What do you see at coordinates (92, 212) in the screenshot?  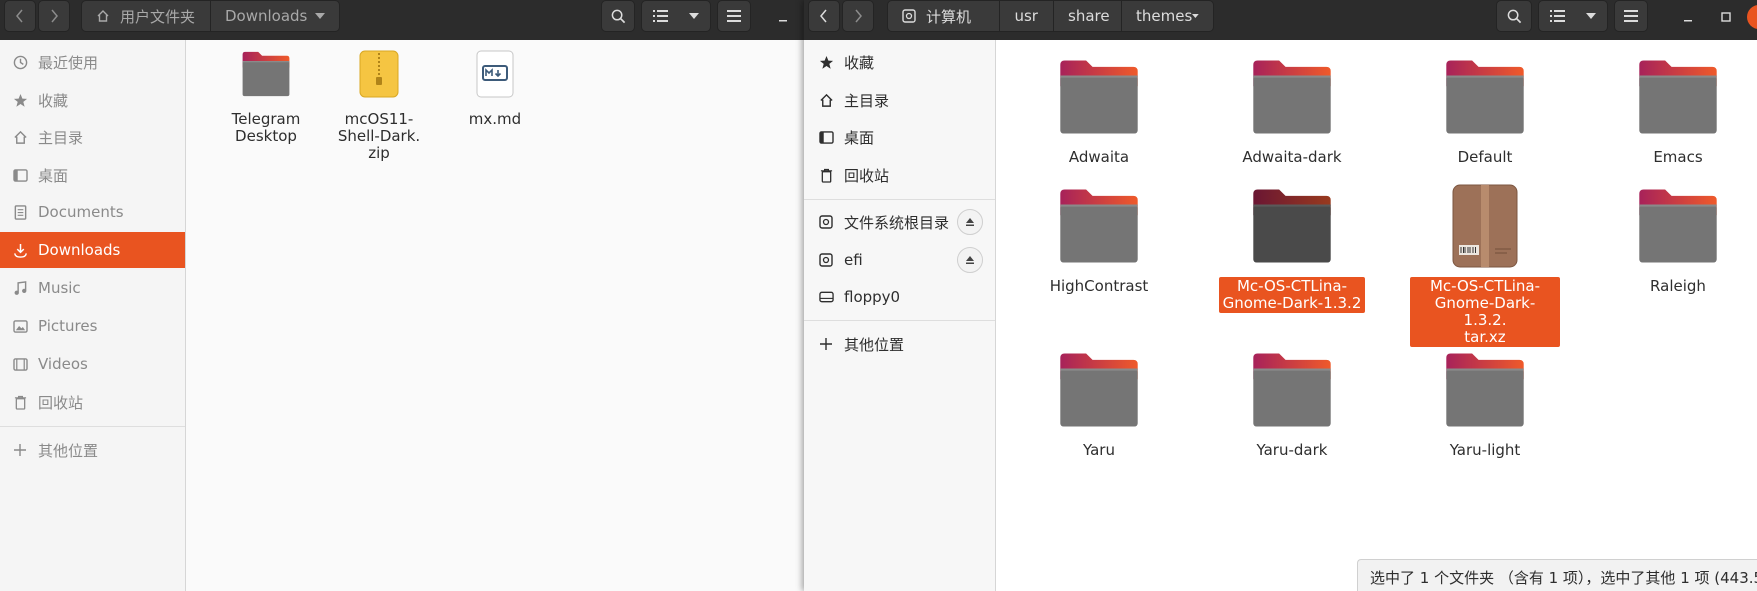 I see `sidebar-item-documents: Documents` at bounding box center [92, 212].